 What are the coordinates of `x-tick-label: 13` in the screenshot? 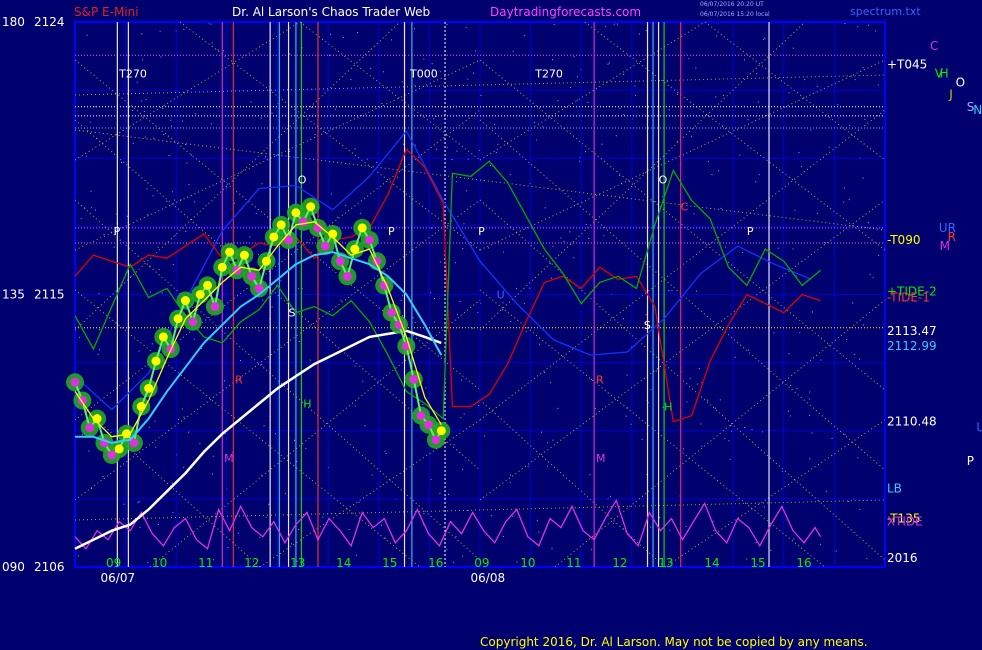 It's located at (297, 563).